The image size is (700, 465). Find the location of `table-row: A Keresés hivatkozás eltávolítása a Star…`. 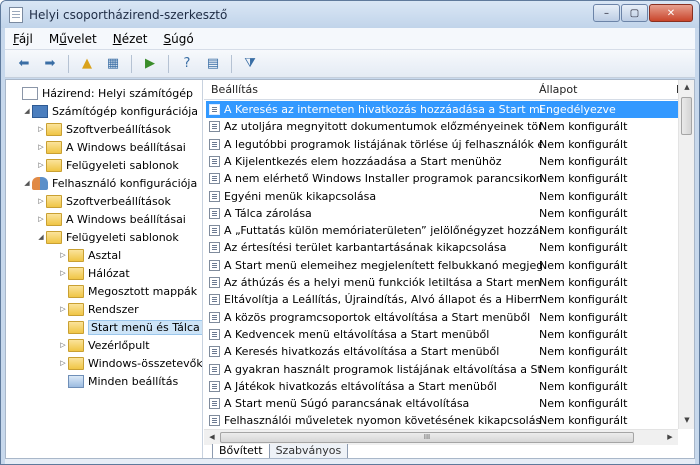

table-row: A Keresés hivatkozás eltávolítása a Star… is located at coordinates (442, 351).